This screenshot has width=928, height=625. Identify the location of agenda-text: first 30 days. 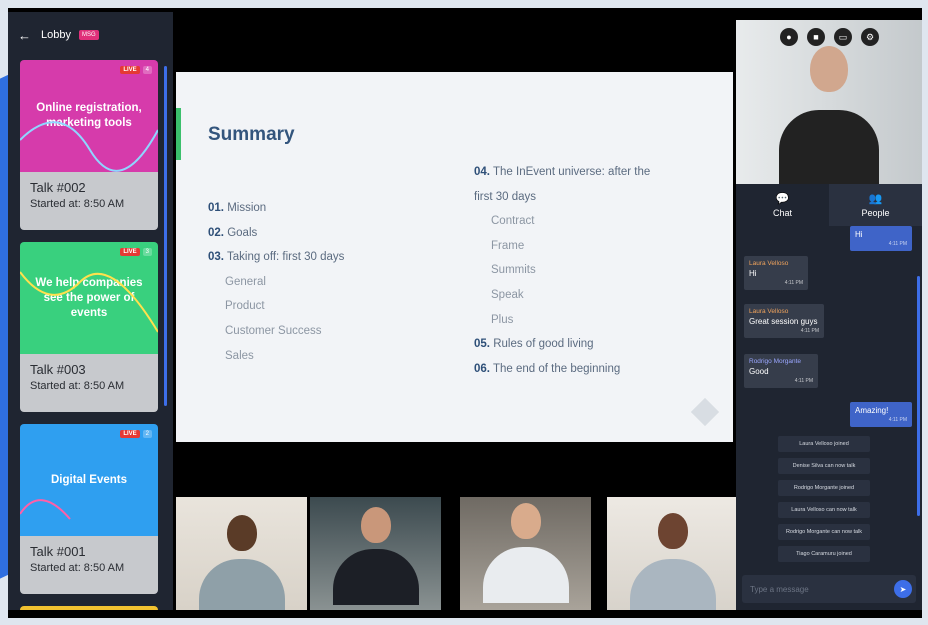
(505, 196).